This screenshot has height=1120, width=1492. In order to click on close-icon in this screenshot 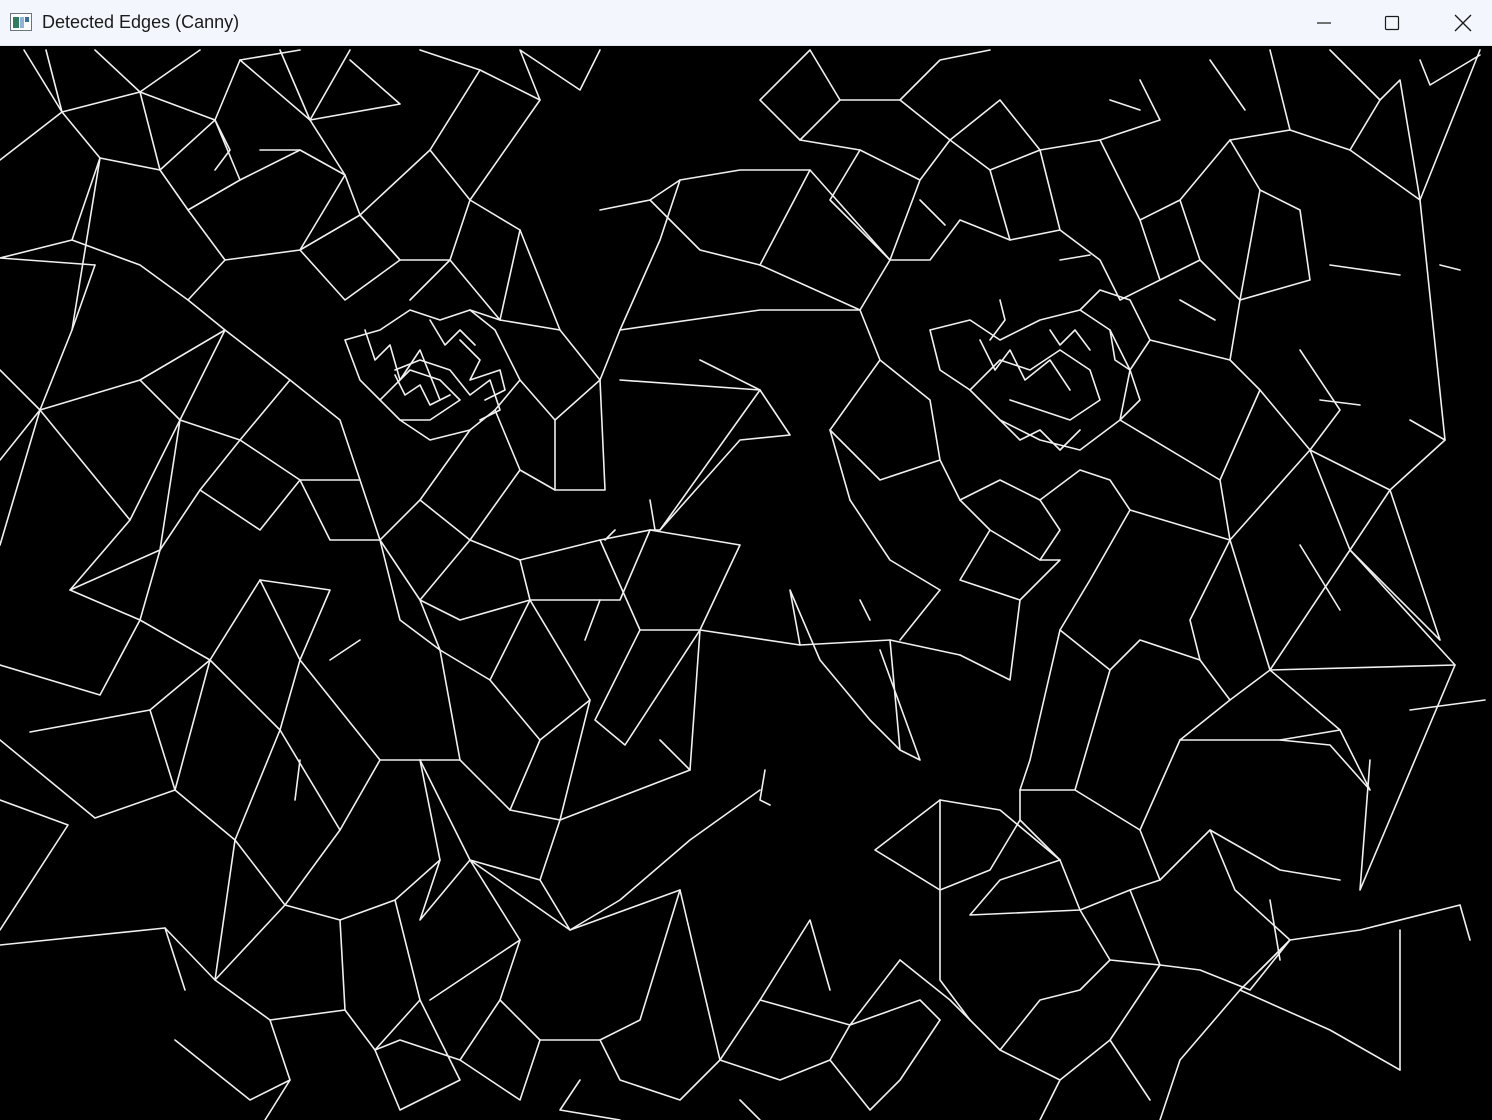, I will do `click(1463, 23)`.